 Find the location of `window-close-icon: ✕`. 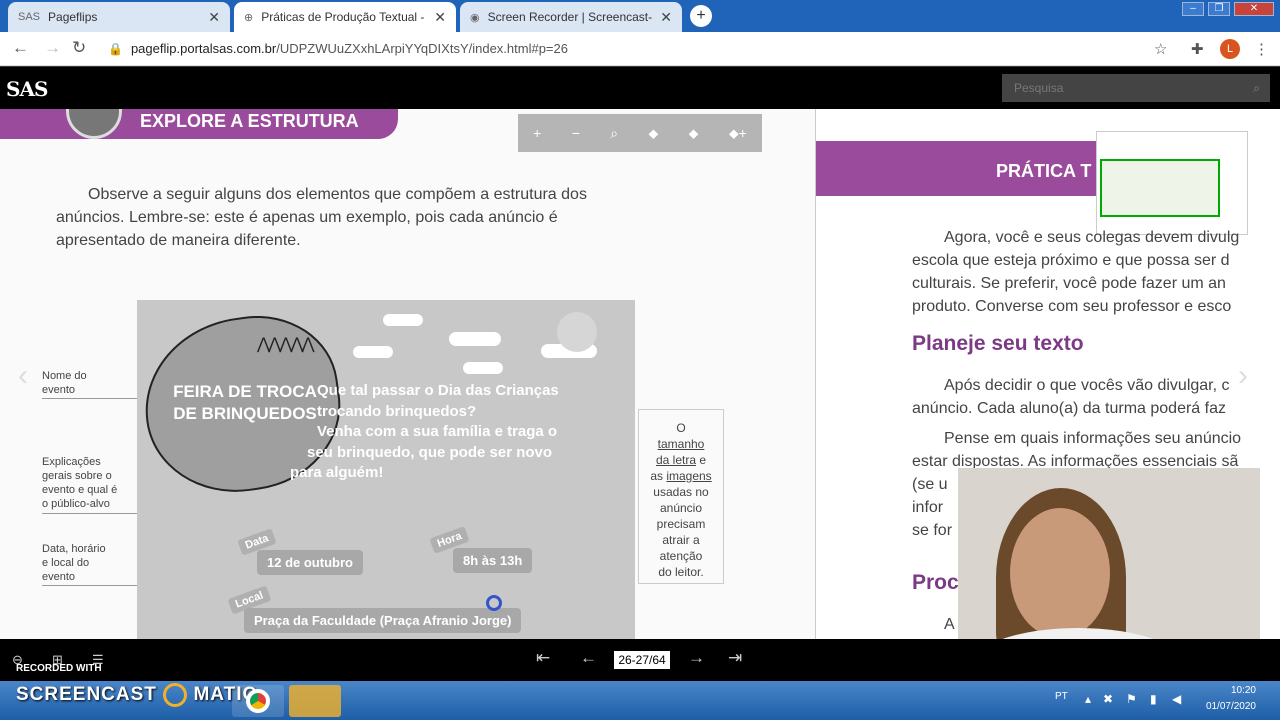

window-close-icon: ✕ is located at coordinates (1254, 9).